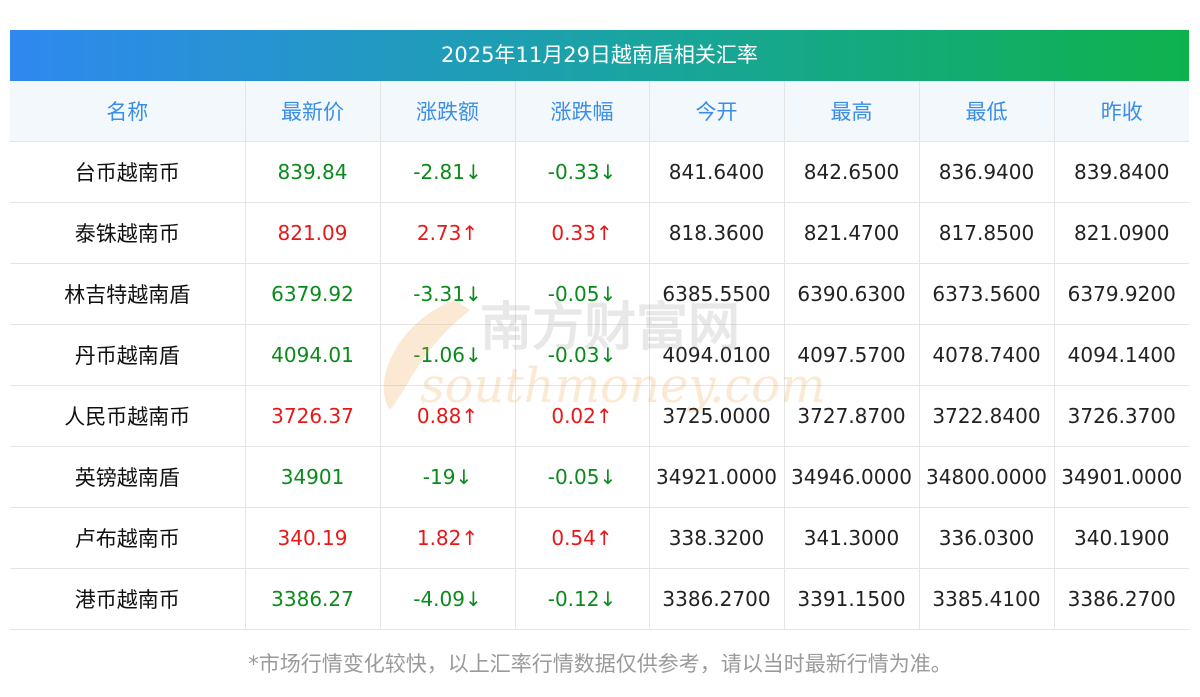 The image size is (1200, 697). What do you see at coordinates (313, 416) in the screenshot?
I see `latest-price: 3726.37` at bounding box center [313, 416].